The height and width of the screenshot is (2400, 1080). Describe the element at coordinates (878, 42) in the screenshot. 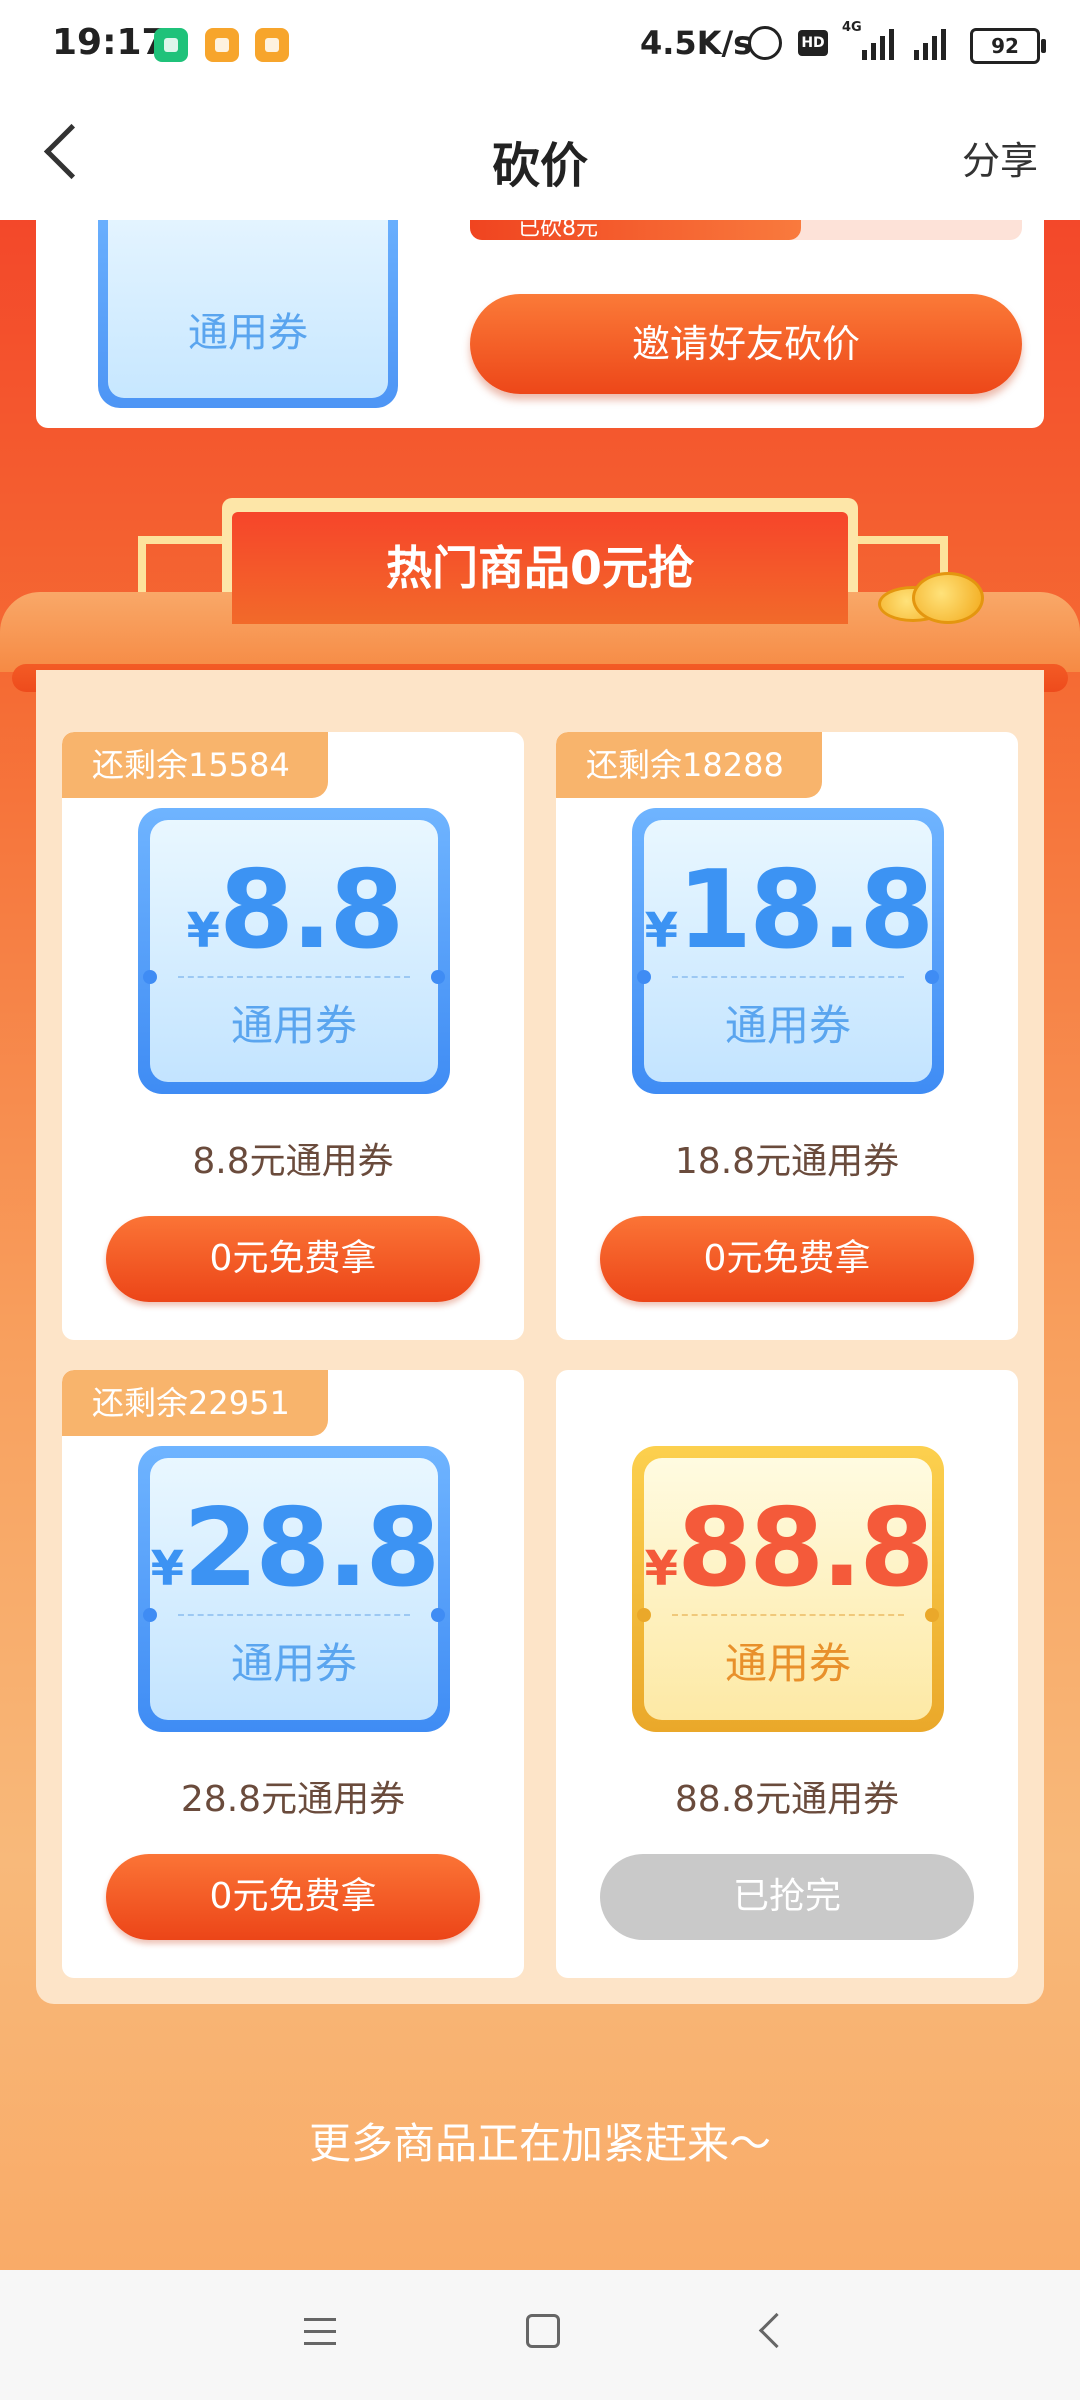

I see `signal-icon` at that location.